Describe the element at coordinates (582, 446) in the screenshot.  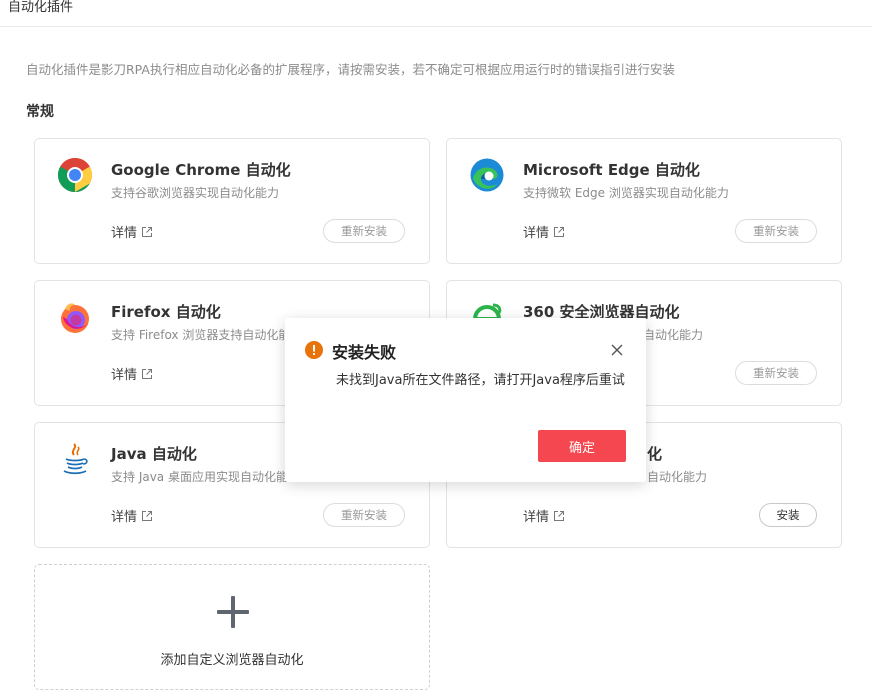
I see `confirm-button: 确定` at that location.